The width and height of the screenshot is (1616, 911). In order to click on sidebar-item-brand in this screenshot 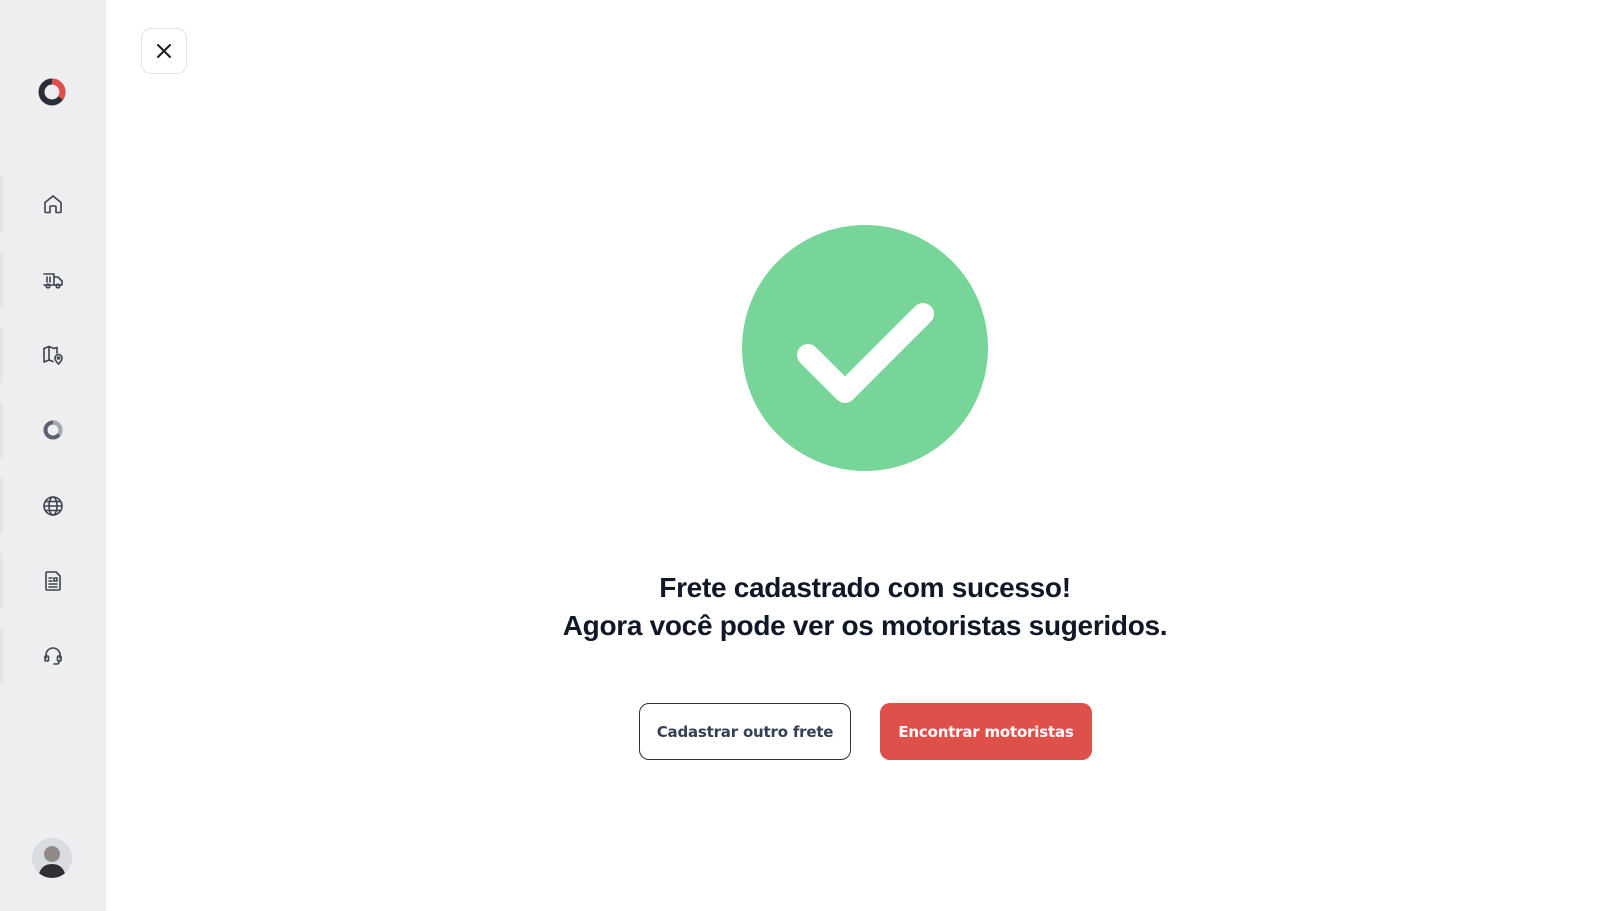, I will do `click(53, 430)`.